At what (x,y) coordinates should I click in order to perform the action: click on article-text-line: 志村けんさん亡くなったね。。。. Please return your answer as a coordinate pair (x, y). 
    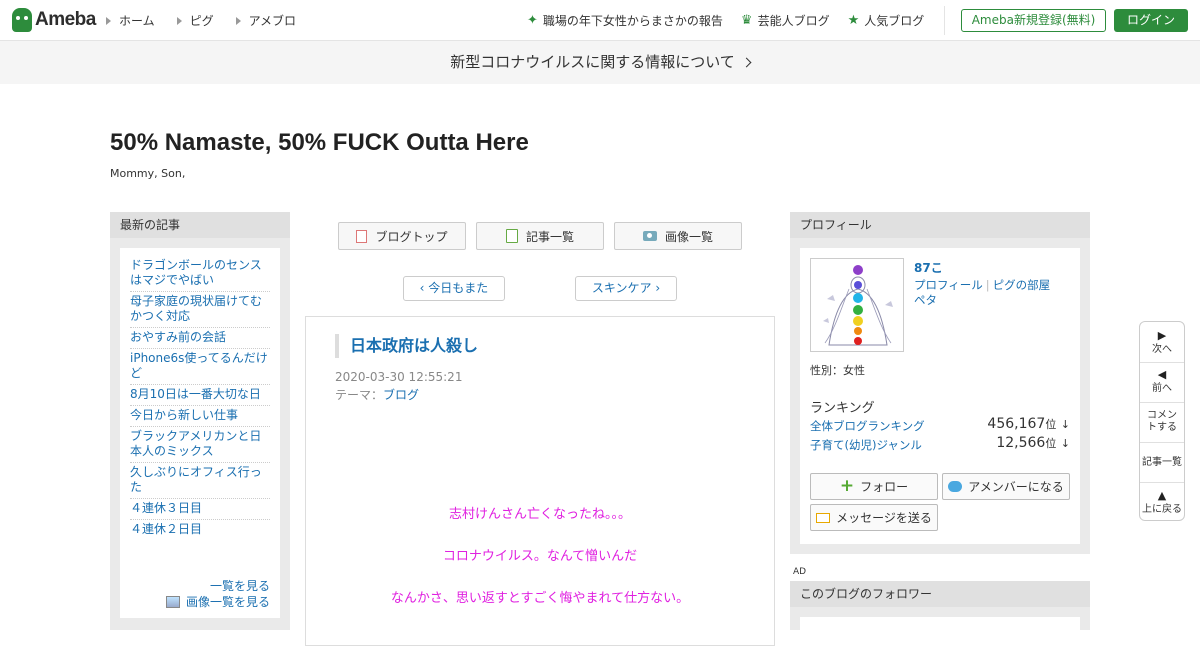
    Looking at the image, I should click on (539, 514).